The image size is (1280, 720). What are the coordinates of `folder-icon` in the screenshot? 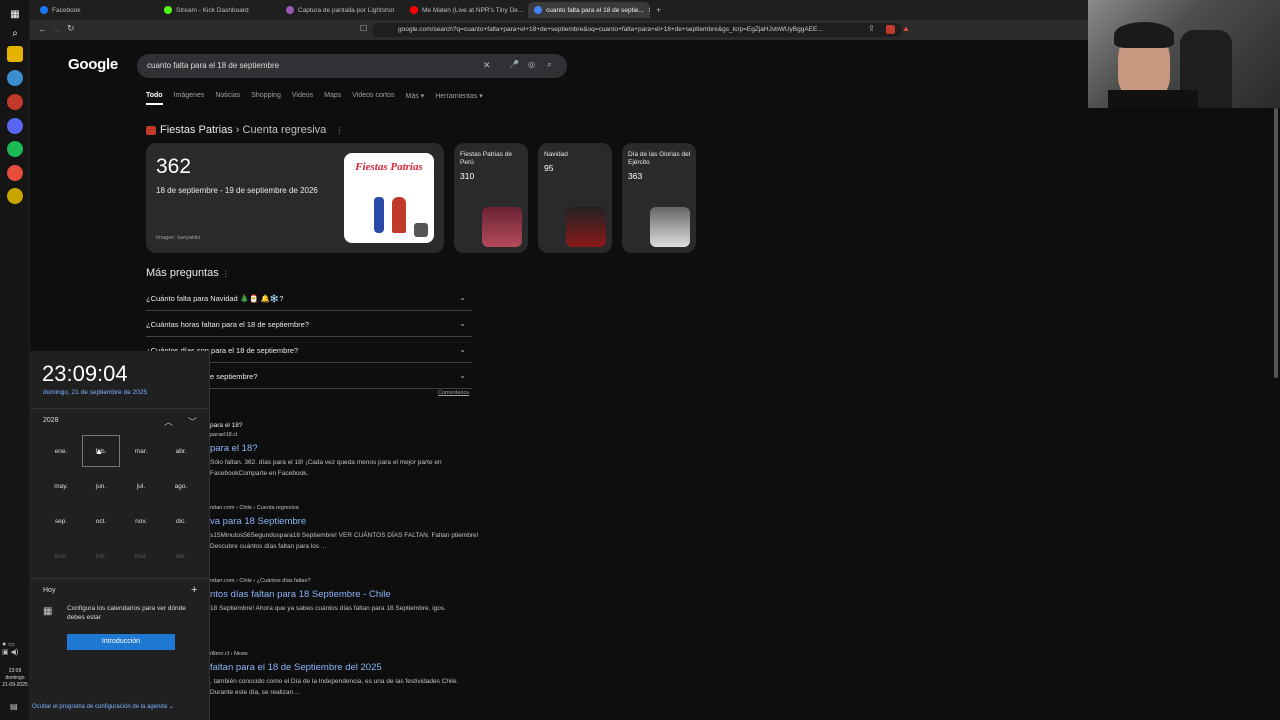 It's located at (15, 54).